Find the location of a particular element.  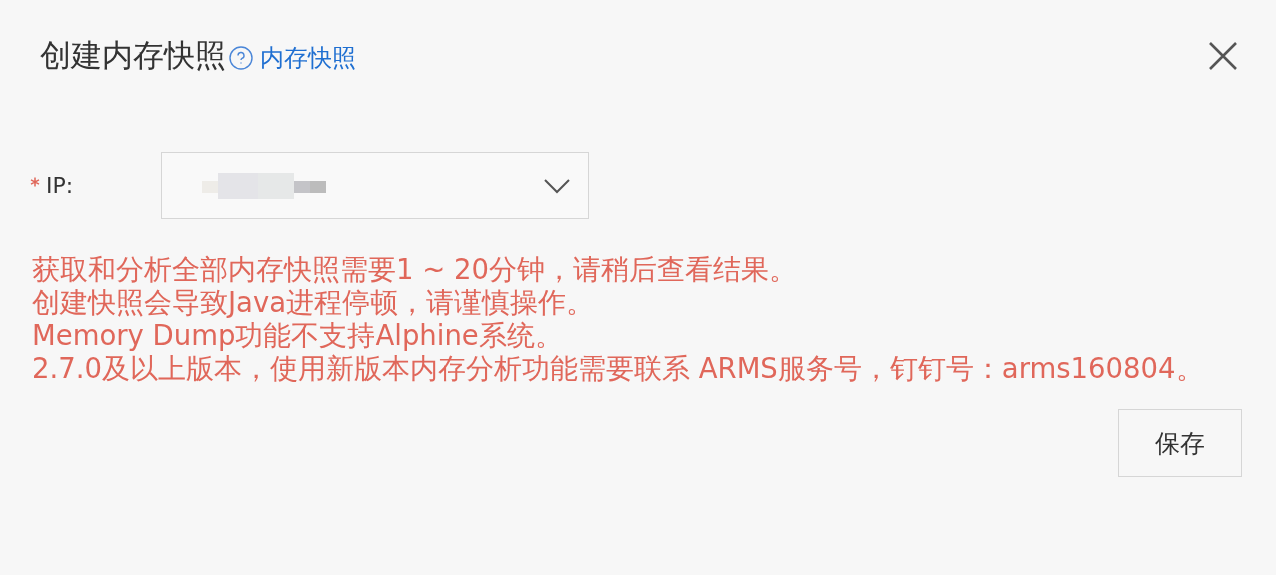

warning-text: Memory Dump功能不支持Alphine系统。 is located at coordinates (298, 335).